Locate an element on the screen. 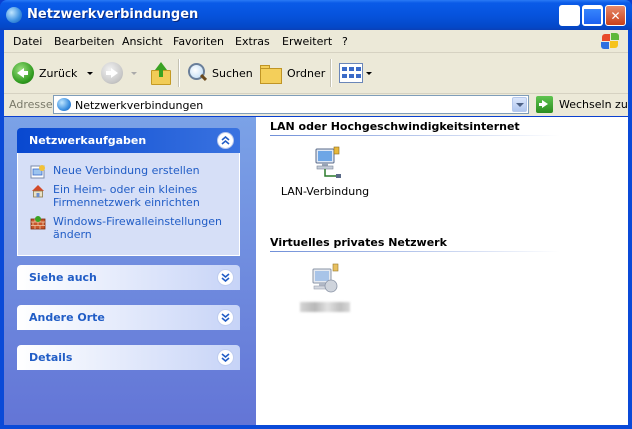 The width and height of the screenshot is (632, 429). search-icon is located at coordinates (197, 73).